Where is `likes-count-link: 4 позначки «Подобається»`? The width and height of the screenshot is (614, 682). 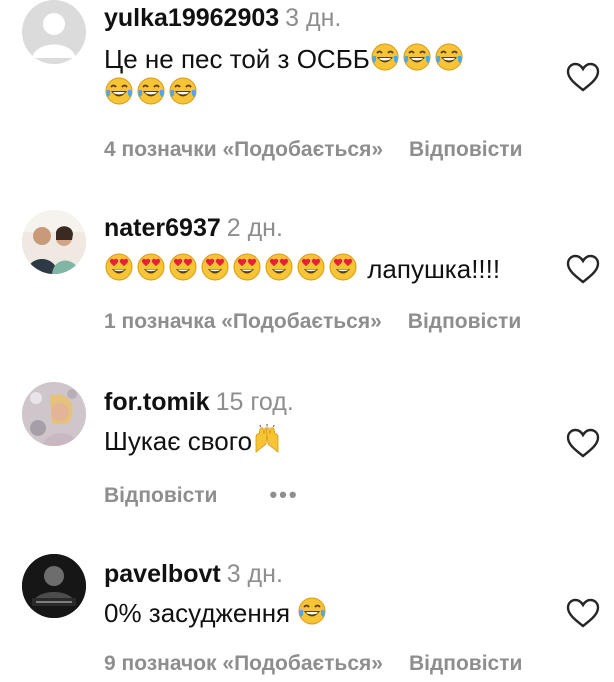
likes-count-link: 4 позначки «Подобається» is located at coordinates (243, 149).